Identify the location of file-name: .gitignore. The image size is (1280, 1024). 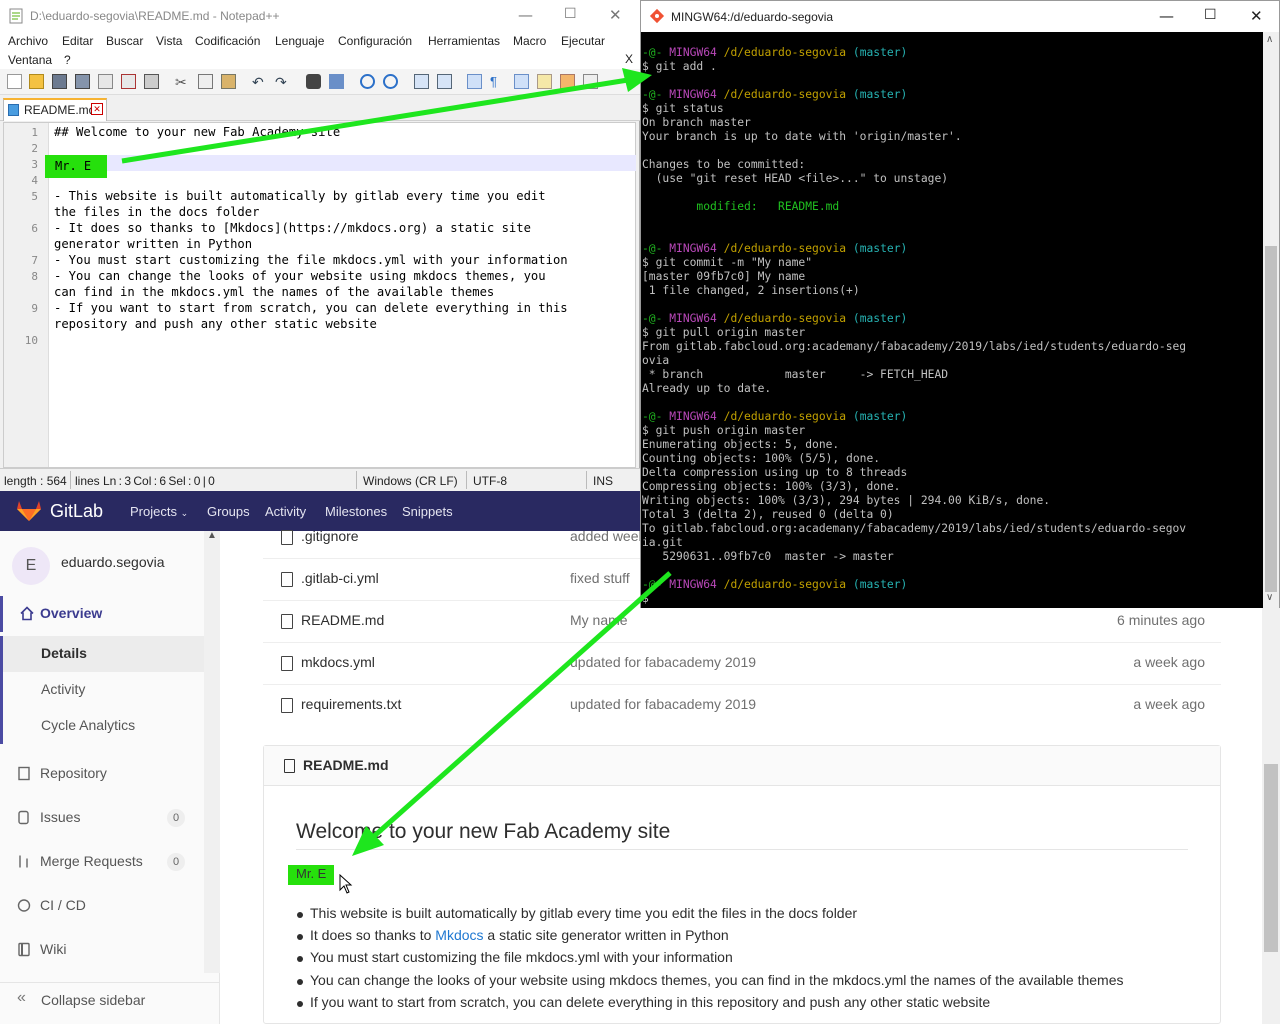
(330, 536).